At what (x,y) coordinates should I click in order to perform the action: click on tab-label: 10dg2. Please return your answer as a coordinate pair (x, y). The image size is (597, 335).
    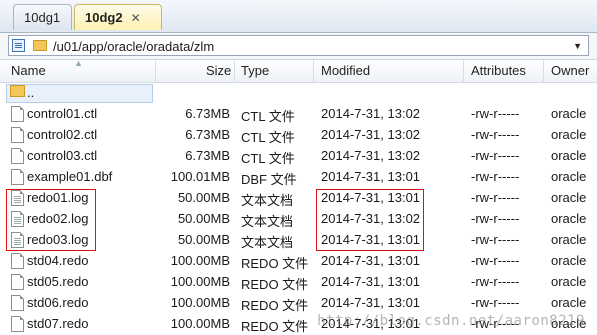
    Looking at the image, I should click on (104, 17).